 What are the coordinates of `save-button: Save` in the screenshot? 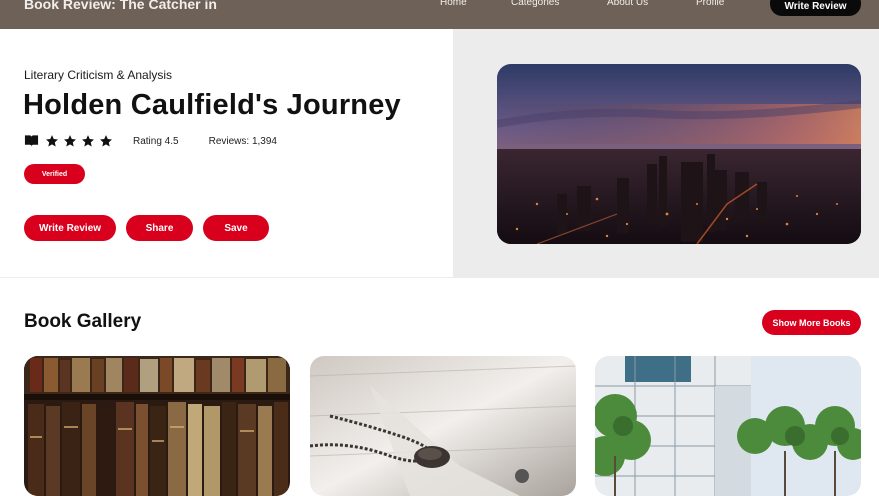 It's located at (236, 228).